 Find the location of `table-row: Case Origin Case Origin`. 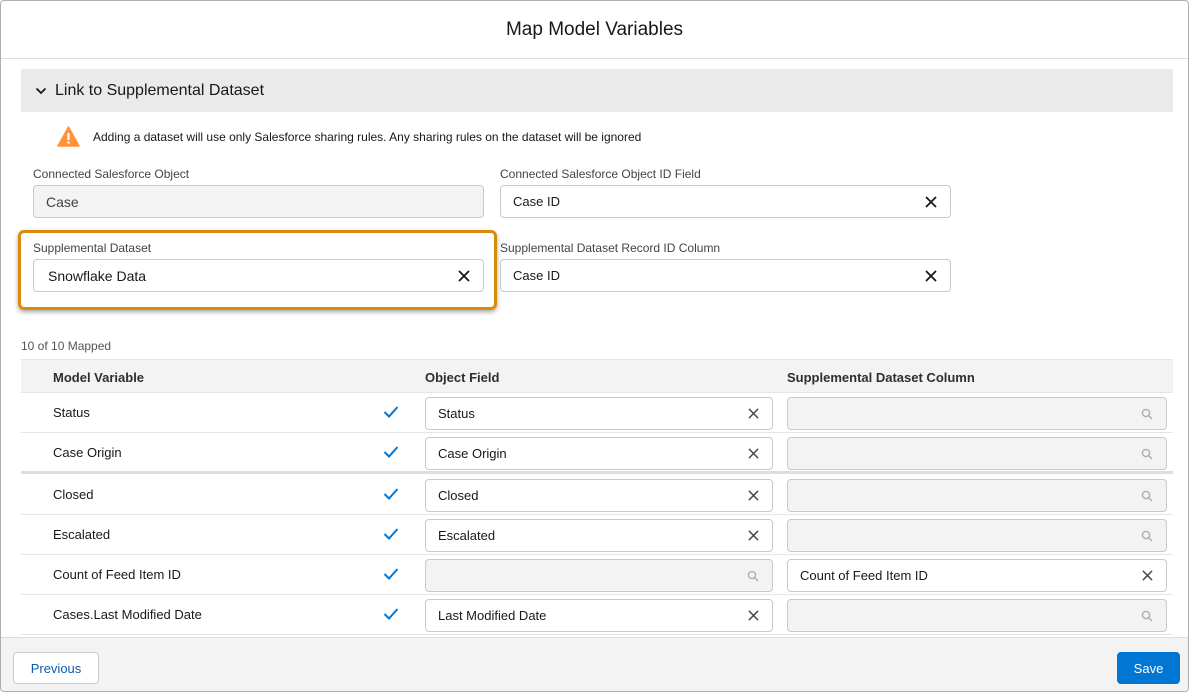

table-row: Case Origin Case Origin is located at coordinates (597, 453).